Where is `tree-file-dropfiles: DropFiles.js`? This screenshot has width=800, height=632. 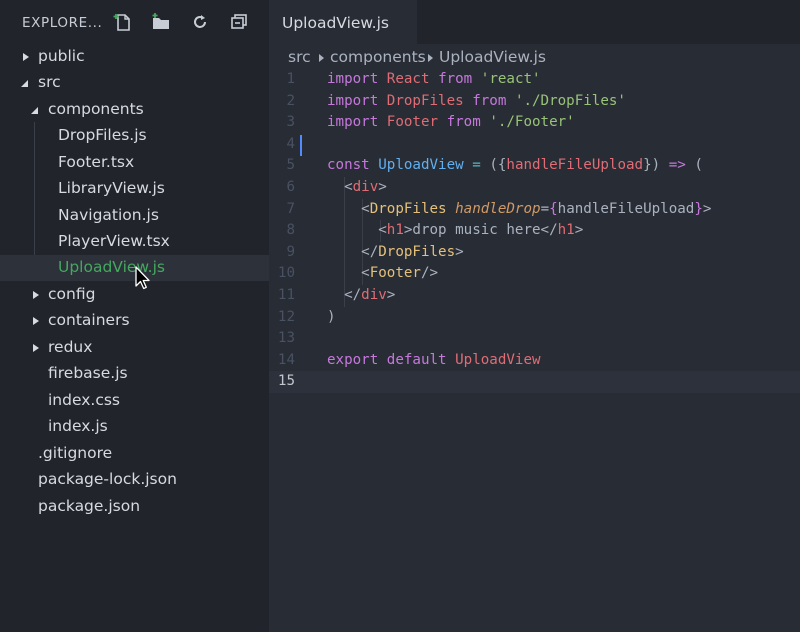
tree-file-dropfiles: DropFiles.js is located at coordinates (134, 136).